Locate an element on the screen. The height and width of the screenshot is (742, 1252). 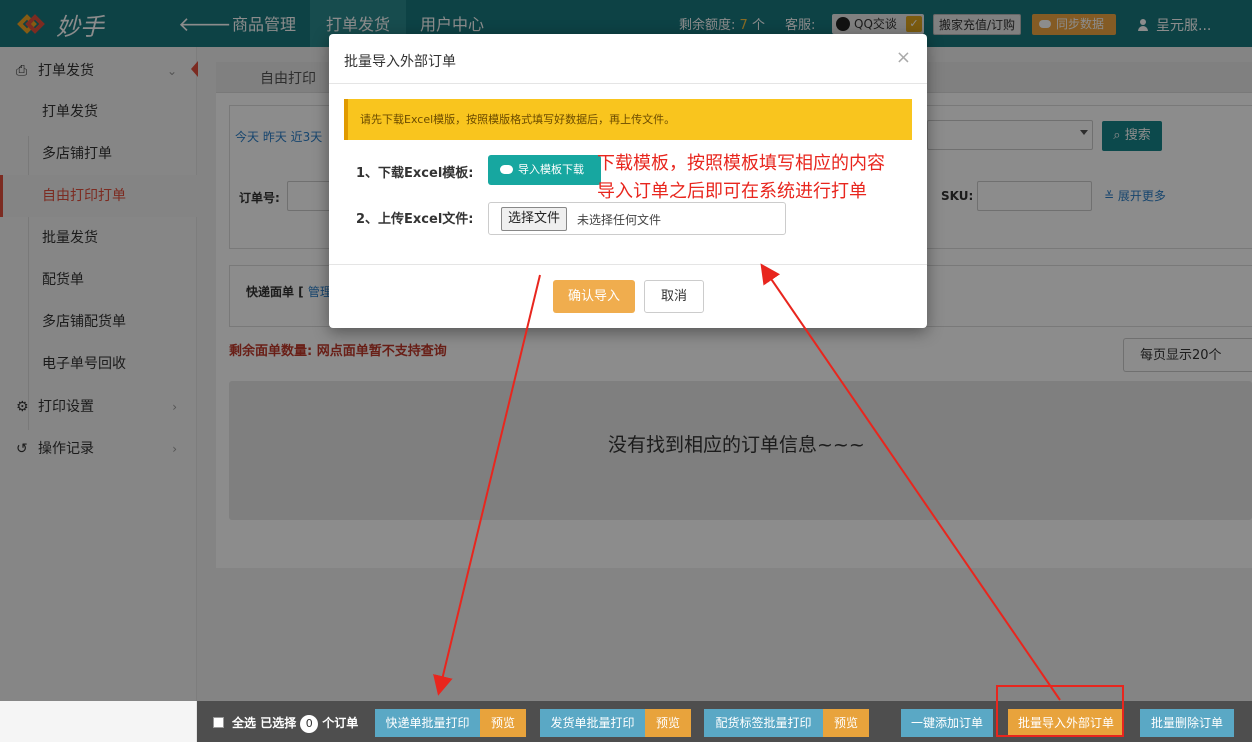
annotation-line-2: 导入订单之后即可在系统进行打单 is located at coordinates (732, 191).